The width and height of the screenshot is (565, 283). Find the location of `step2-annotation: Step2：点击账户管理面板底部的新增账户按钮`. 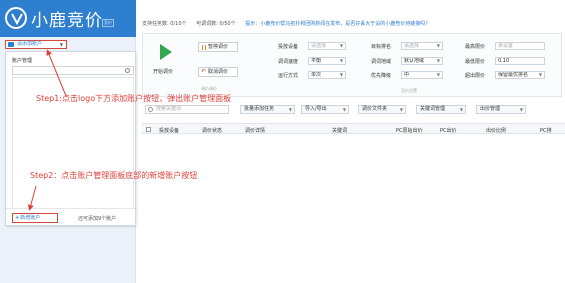

step2-annotation: Step2：点击账户管理面板底部的新增账户按钮 is located at coordinates (114, 175).